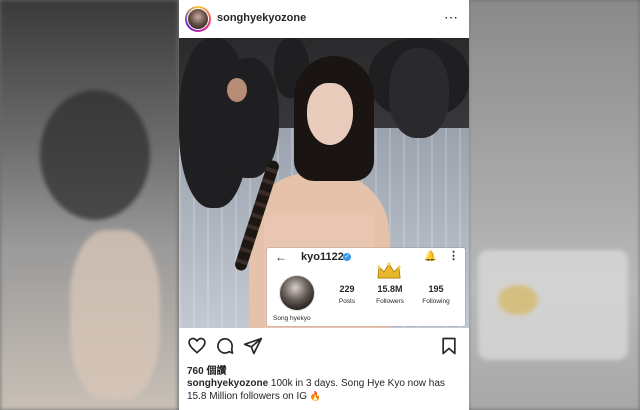  What do you see at coordinates (449, 346) in the screenshot?
I see `save-icon` at bounding box center [449, 346].